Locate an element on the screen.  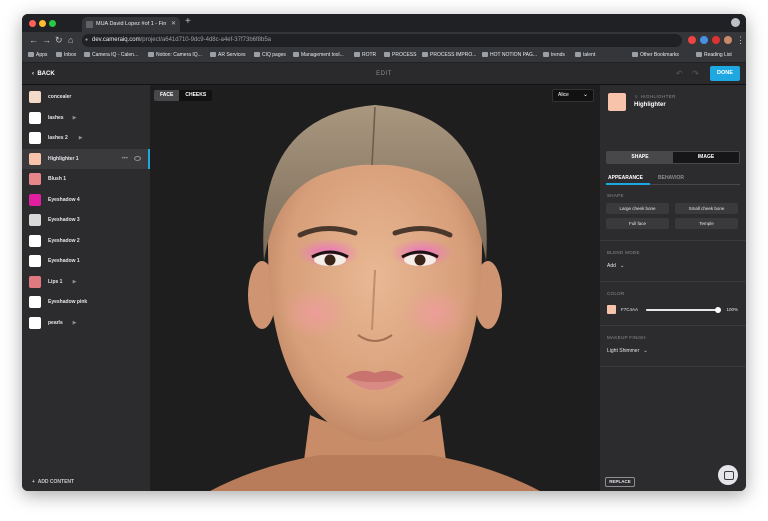
back-button: ‹ BACK is located at coordinates (43, 74).